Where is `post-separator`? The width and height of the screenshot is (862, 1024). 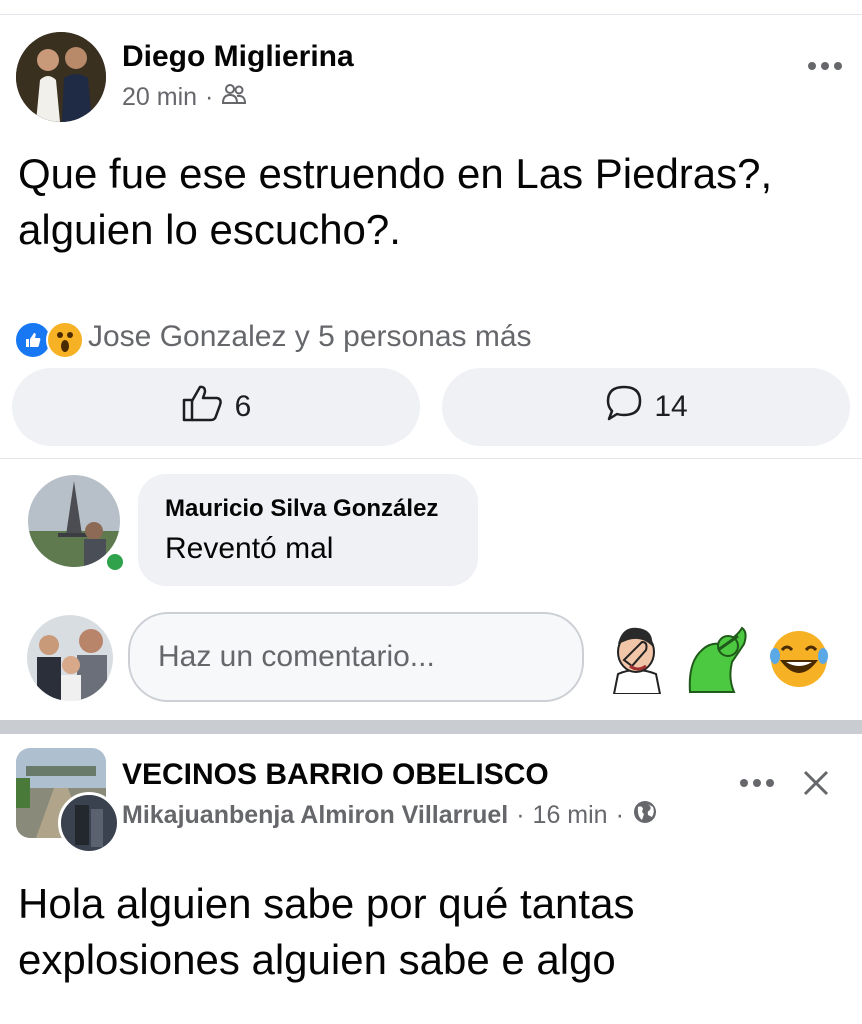 post-separator is located at coordinates (431, 727).